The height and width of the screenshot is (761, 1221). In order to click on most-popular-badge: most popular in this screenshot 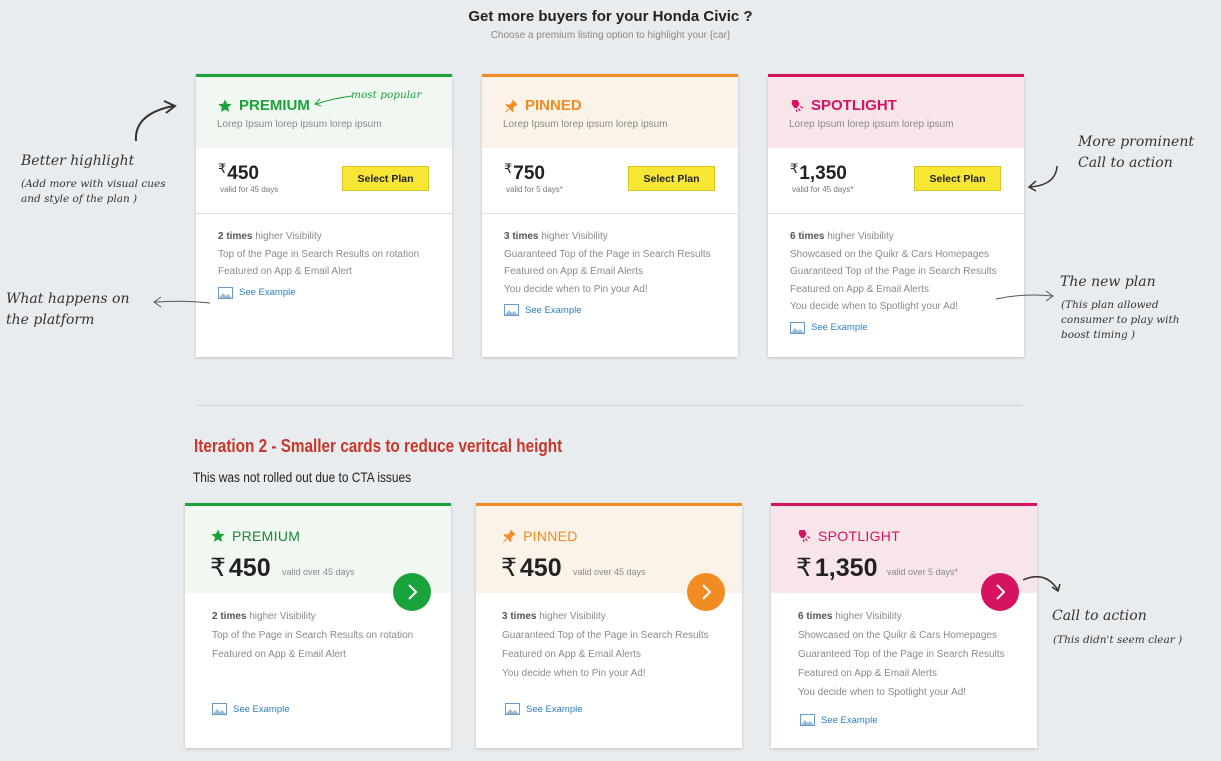, I will do `click(386, 95)`.